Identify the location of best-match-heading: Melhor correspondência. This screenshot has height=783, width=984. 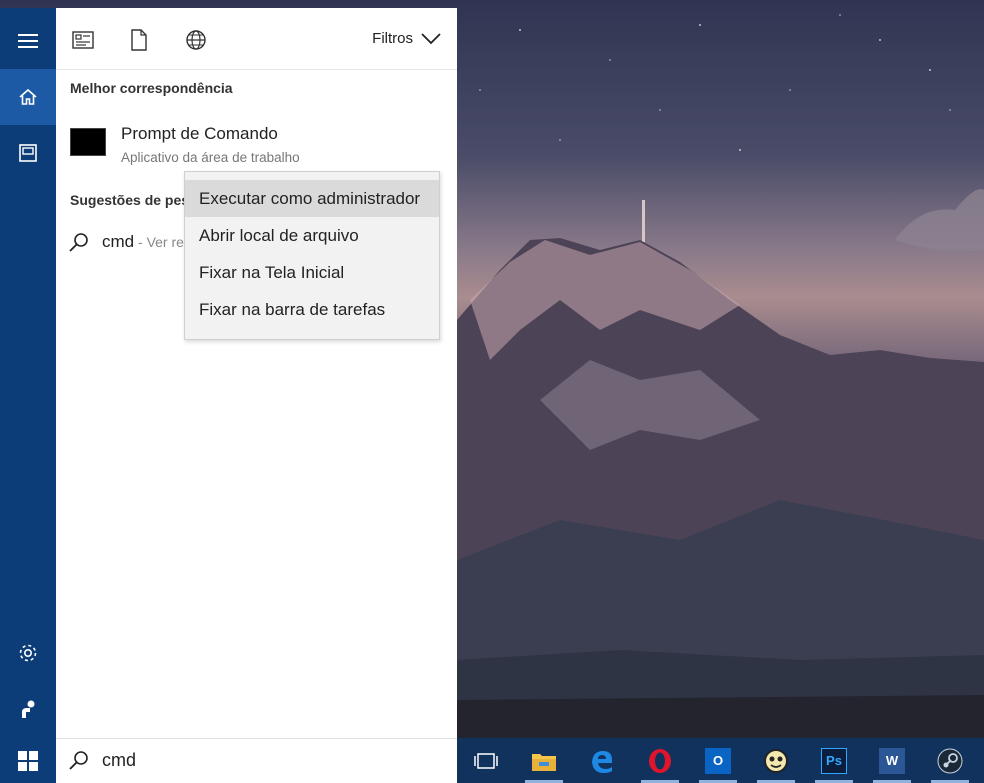
(151, 88).